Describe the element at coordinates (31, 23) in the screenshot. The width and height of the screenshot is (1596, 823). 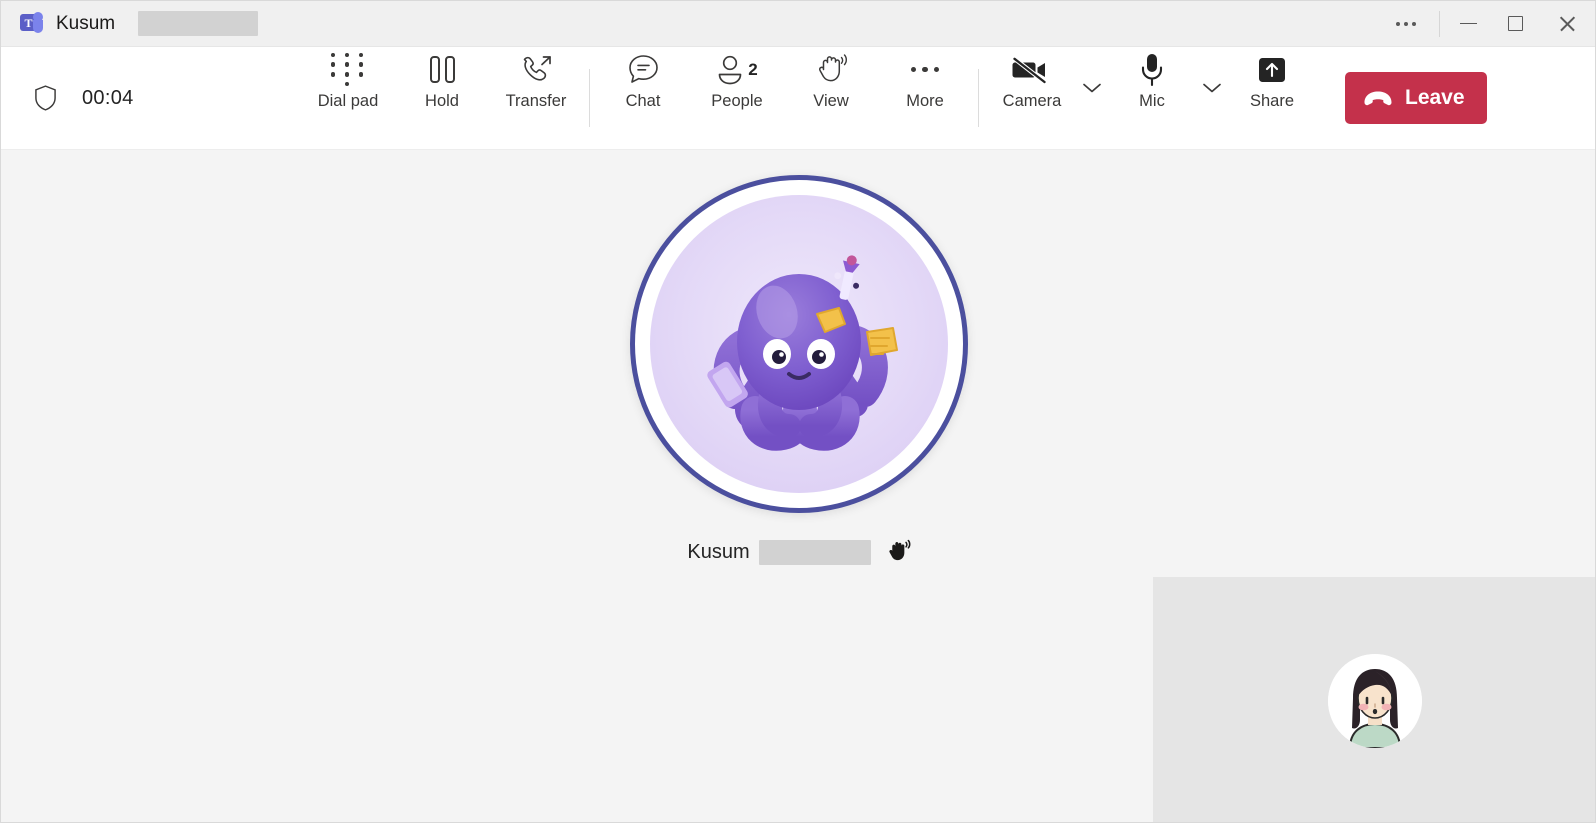
I see `teams-logo-icon: T` at that location.